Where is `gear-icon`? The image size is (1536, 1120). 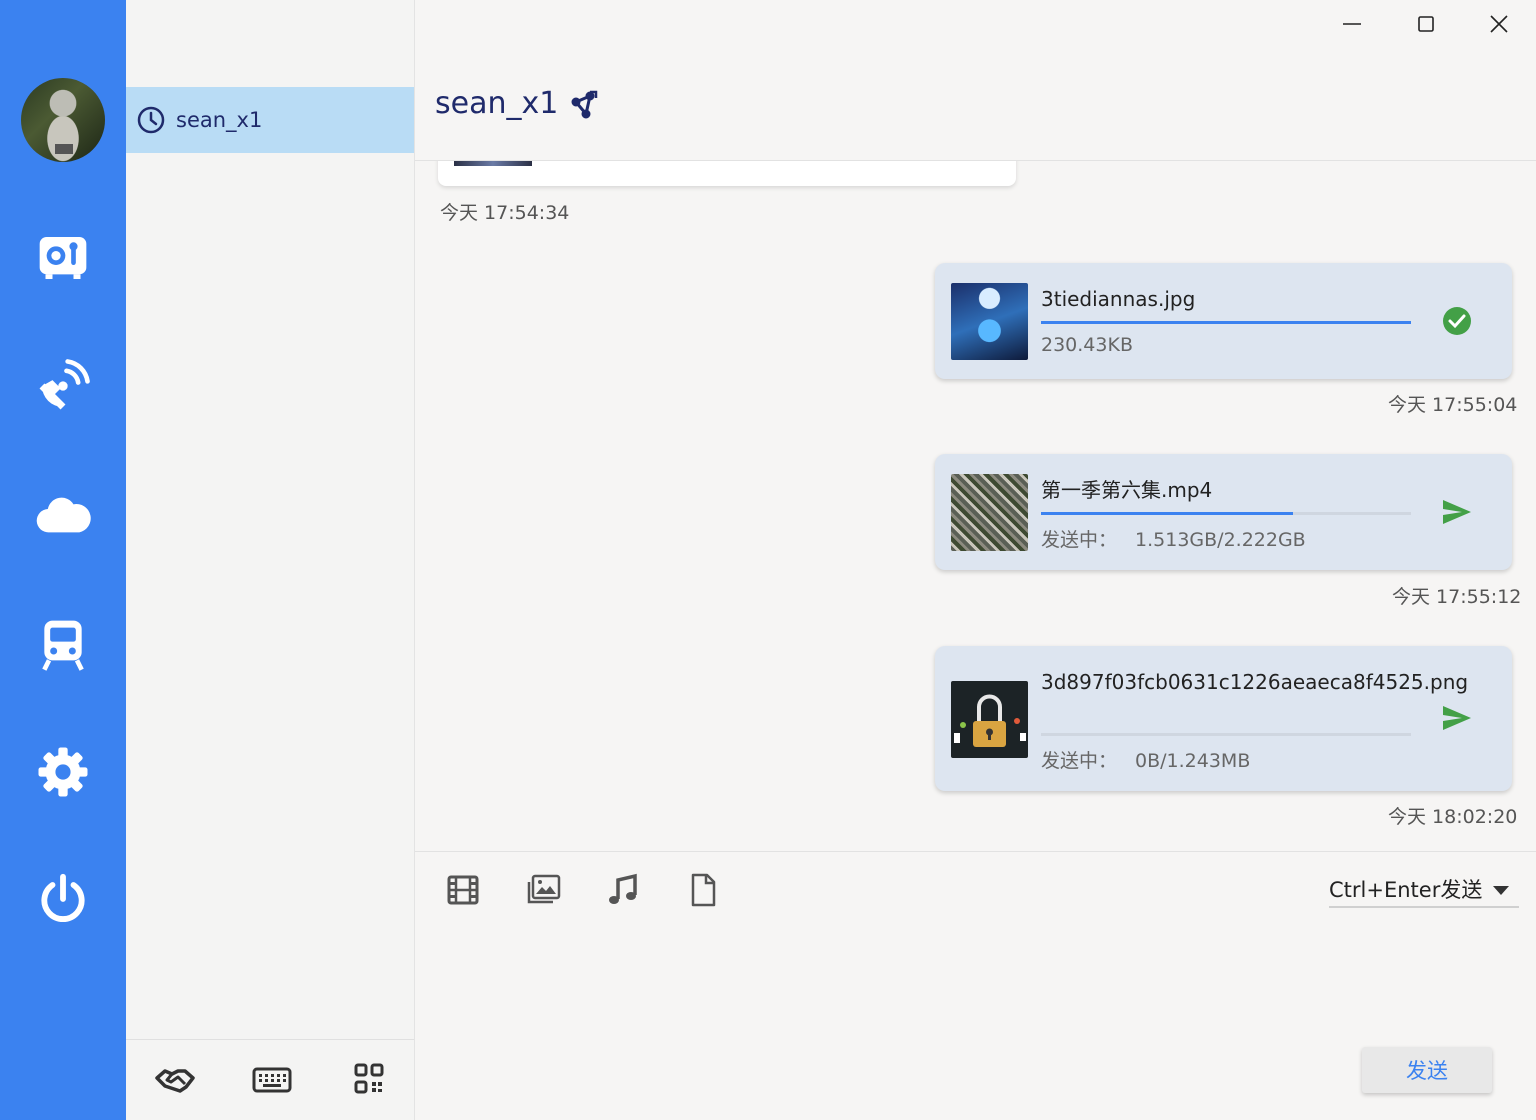
gear-icon is located at coordinates (63, 772).